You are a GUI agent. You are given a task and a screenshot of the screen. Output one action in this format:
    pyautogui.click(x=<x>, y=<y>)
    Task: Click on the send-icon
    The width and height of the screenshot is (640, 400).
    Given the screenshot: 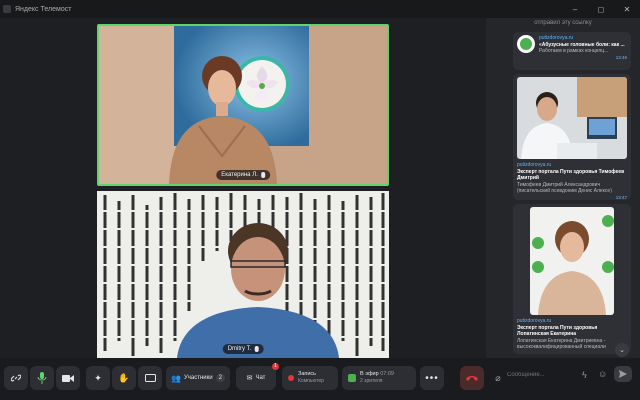 What is the action you would take?
    pyautogui.click(x=623, y=374)
    